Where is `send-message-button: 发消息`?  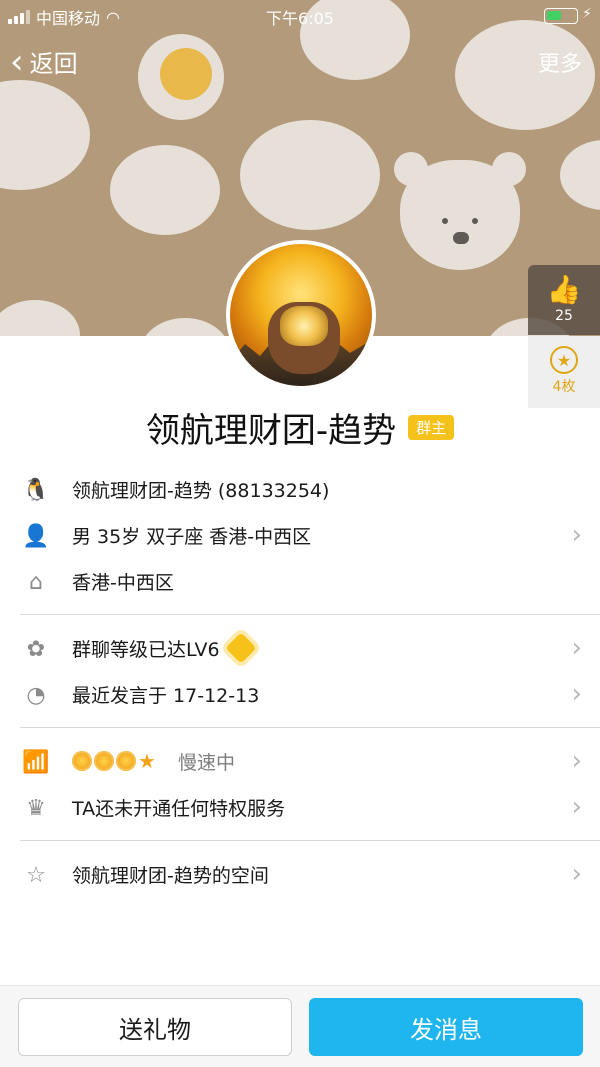
send-message-button: 发消息 is located at coordinates (446, 1027).